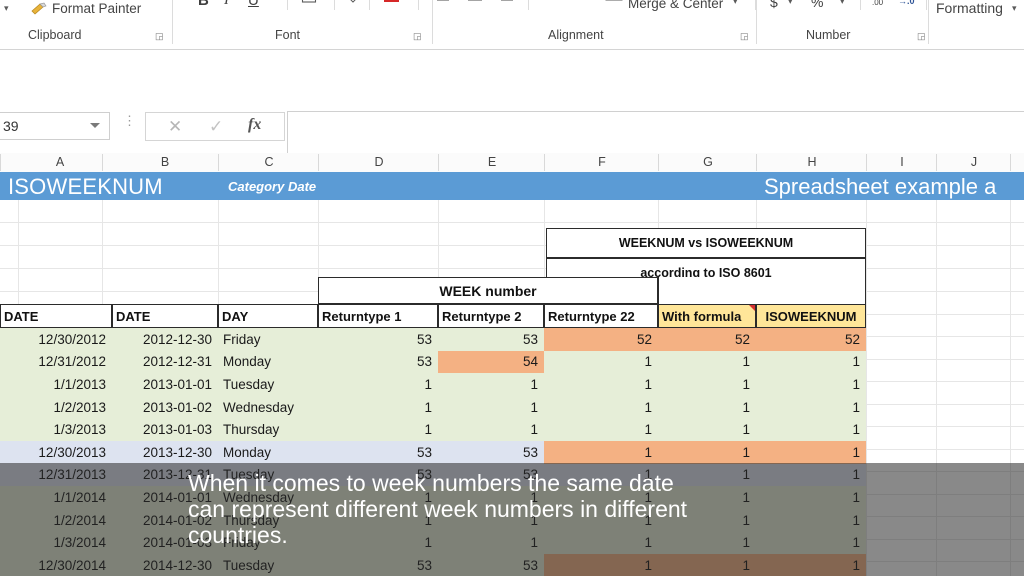  I want to click on cell-date_us: 1/2/2013, so click(56, 407).